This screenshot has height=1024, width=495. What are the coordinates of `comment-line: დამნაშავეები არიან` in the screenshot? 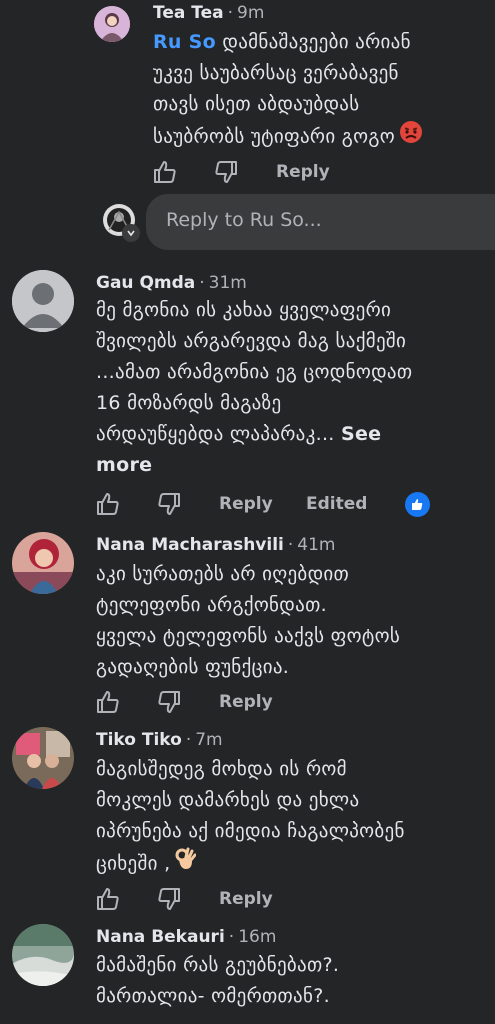 It's located at (313, 42).